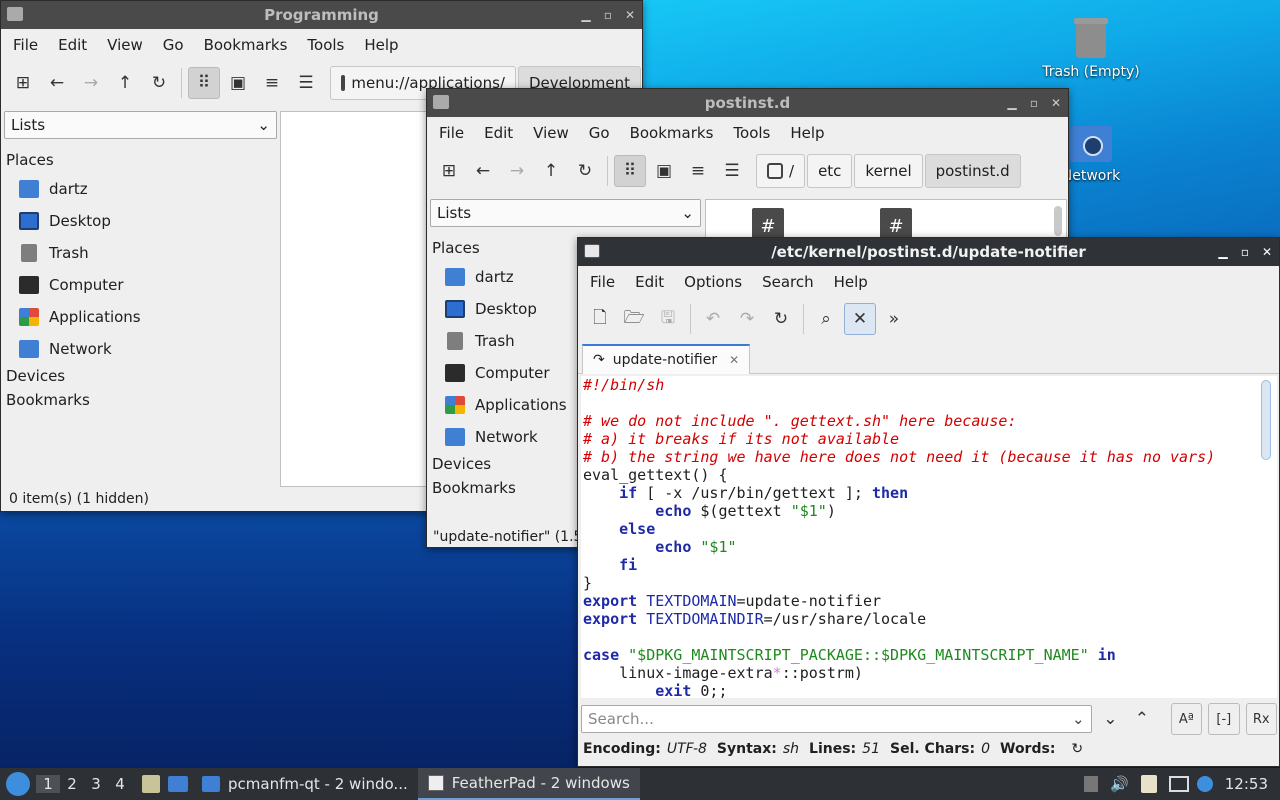  I want to click on scrollbar-track, so click(1267, 537).